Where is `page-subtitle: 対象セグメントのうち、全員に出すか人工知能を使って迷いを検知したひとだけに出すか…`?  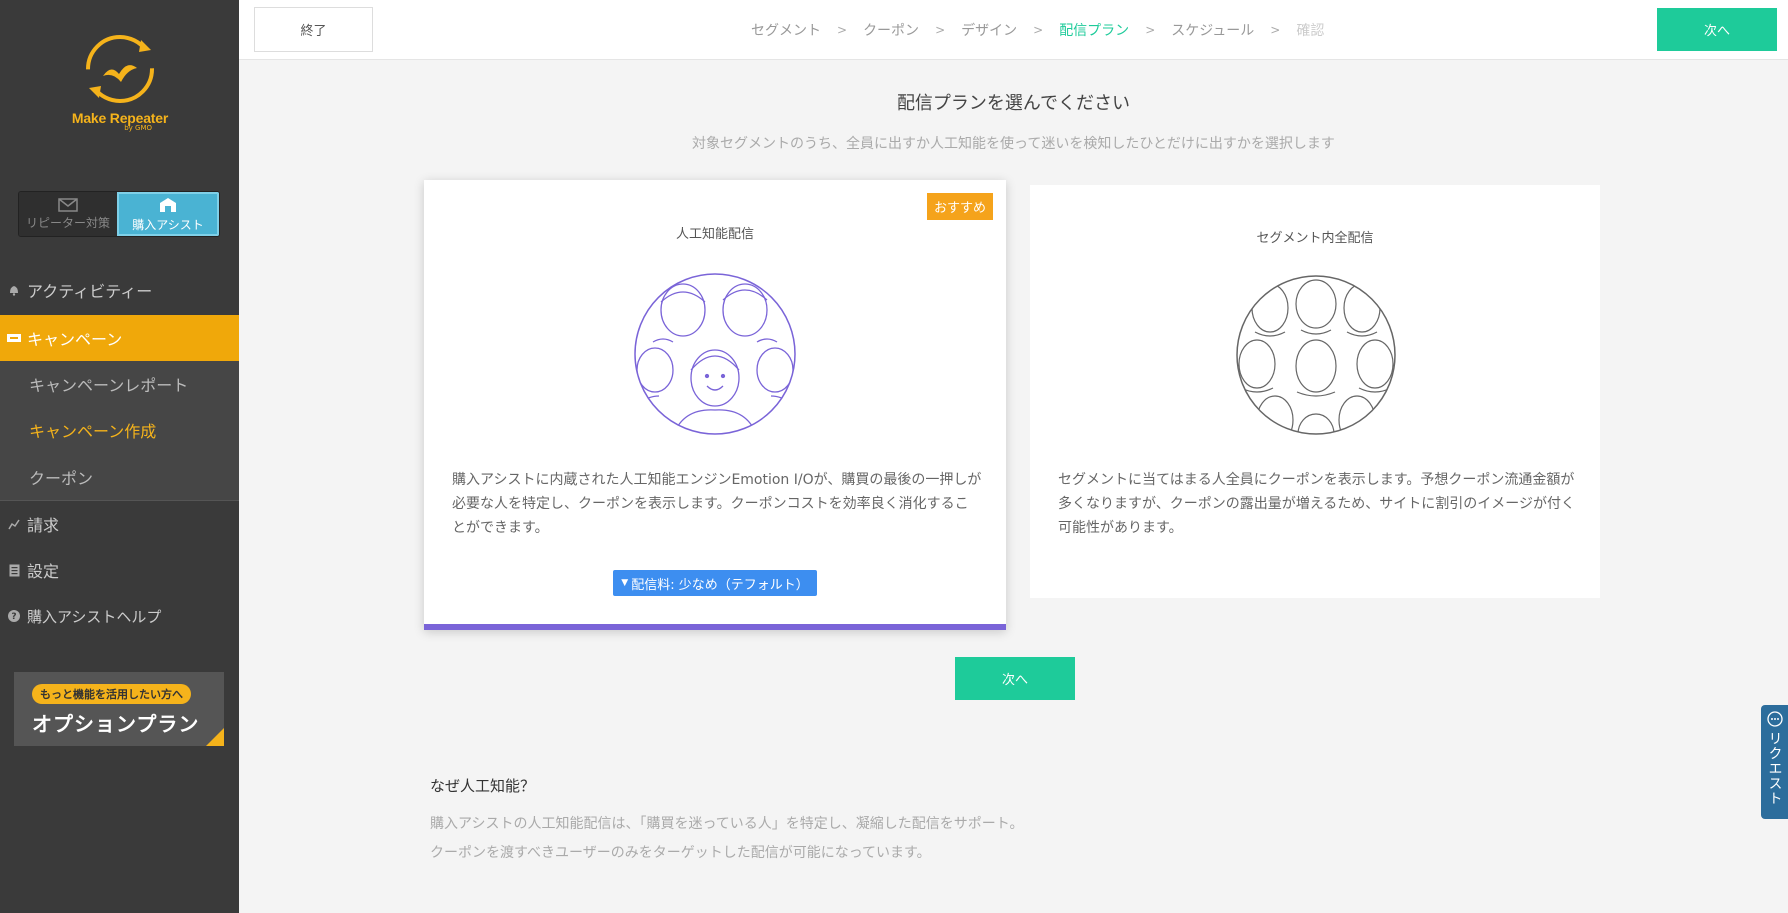
page-subtitle: 対象セグメントのうち、全員に出すか人工知能を使って迷いを検知したひとだけに出すか… is located at coordinates (1013, 144).